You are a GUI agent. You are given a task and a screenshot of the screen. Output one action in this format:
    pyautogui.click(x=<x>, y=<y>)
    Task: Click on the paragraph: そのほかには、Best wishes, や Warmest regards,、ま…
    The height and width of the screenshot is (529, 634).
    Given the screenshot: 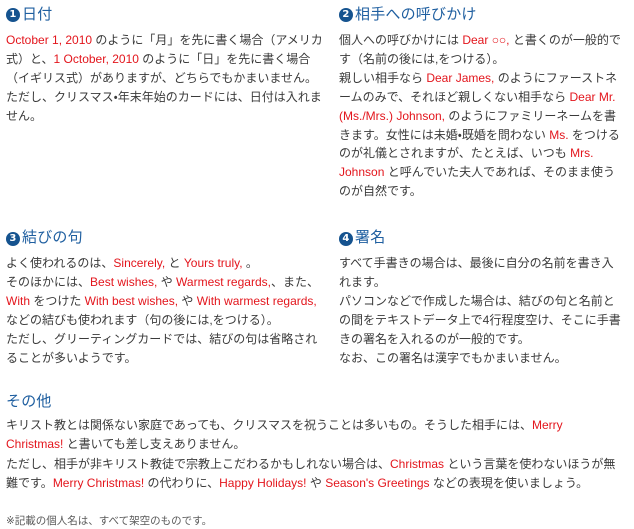 What is the action you would take?
    pyautogui.click(x=166, y=301)
    